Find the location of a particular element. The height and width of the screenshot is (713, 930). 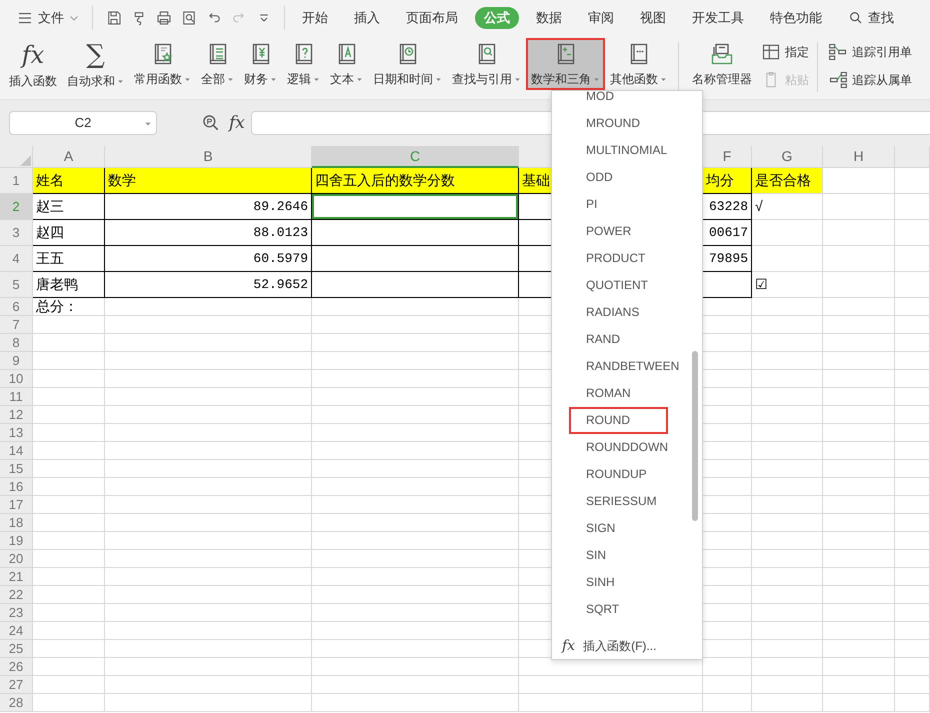

menu-item: RADIANS is located at coordinates (618, 312).